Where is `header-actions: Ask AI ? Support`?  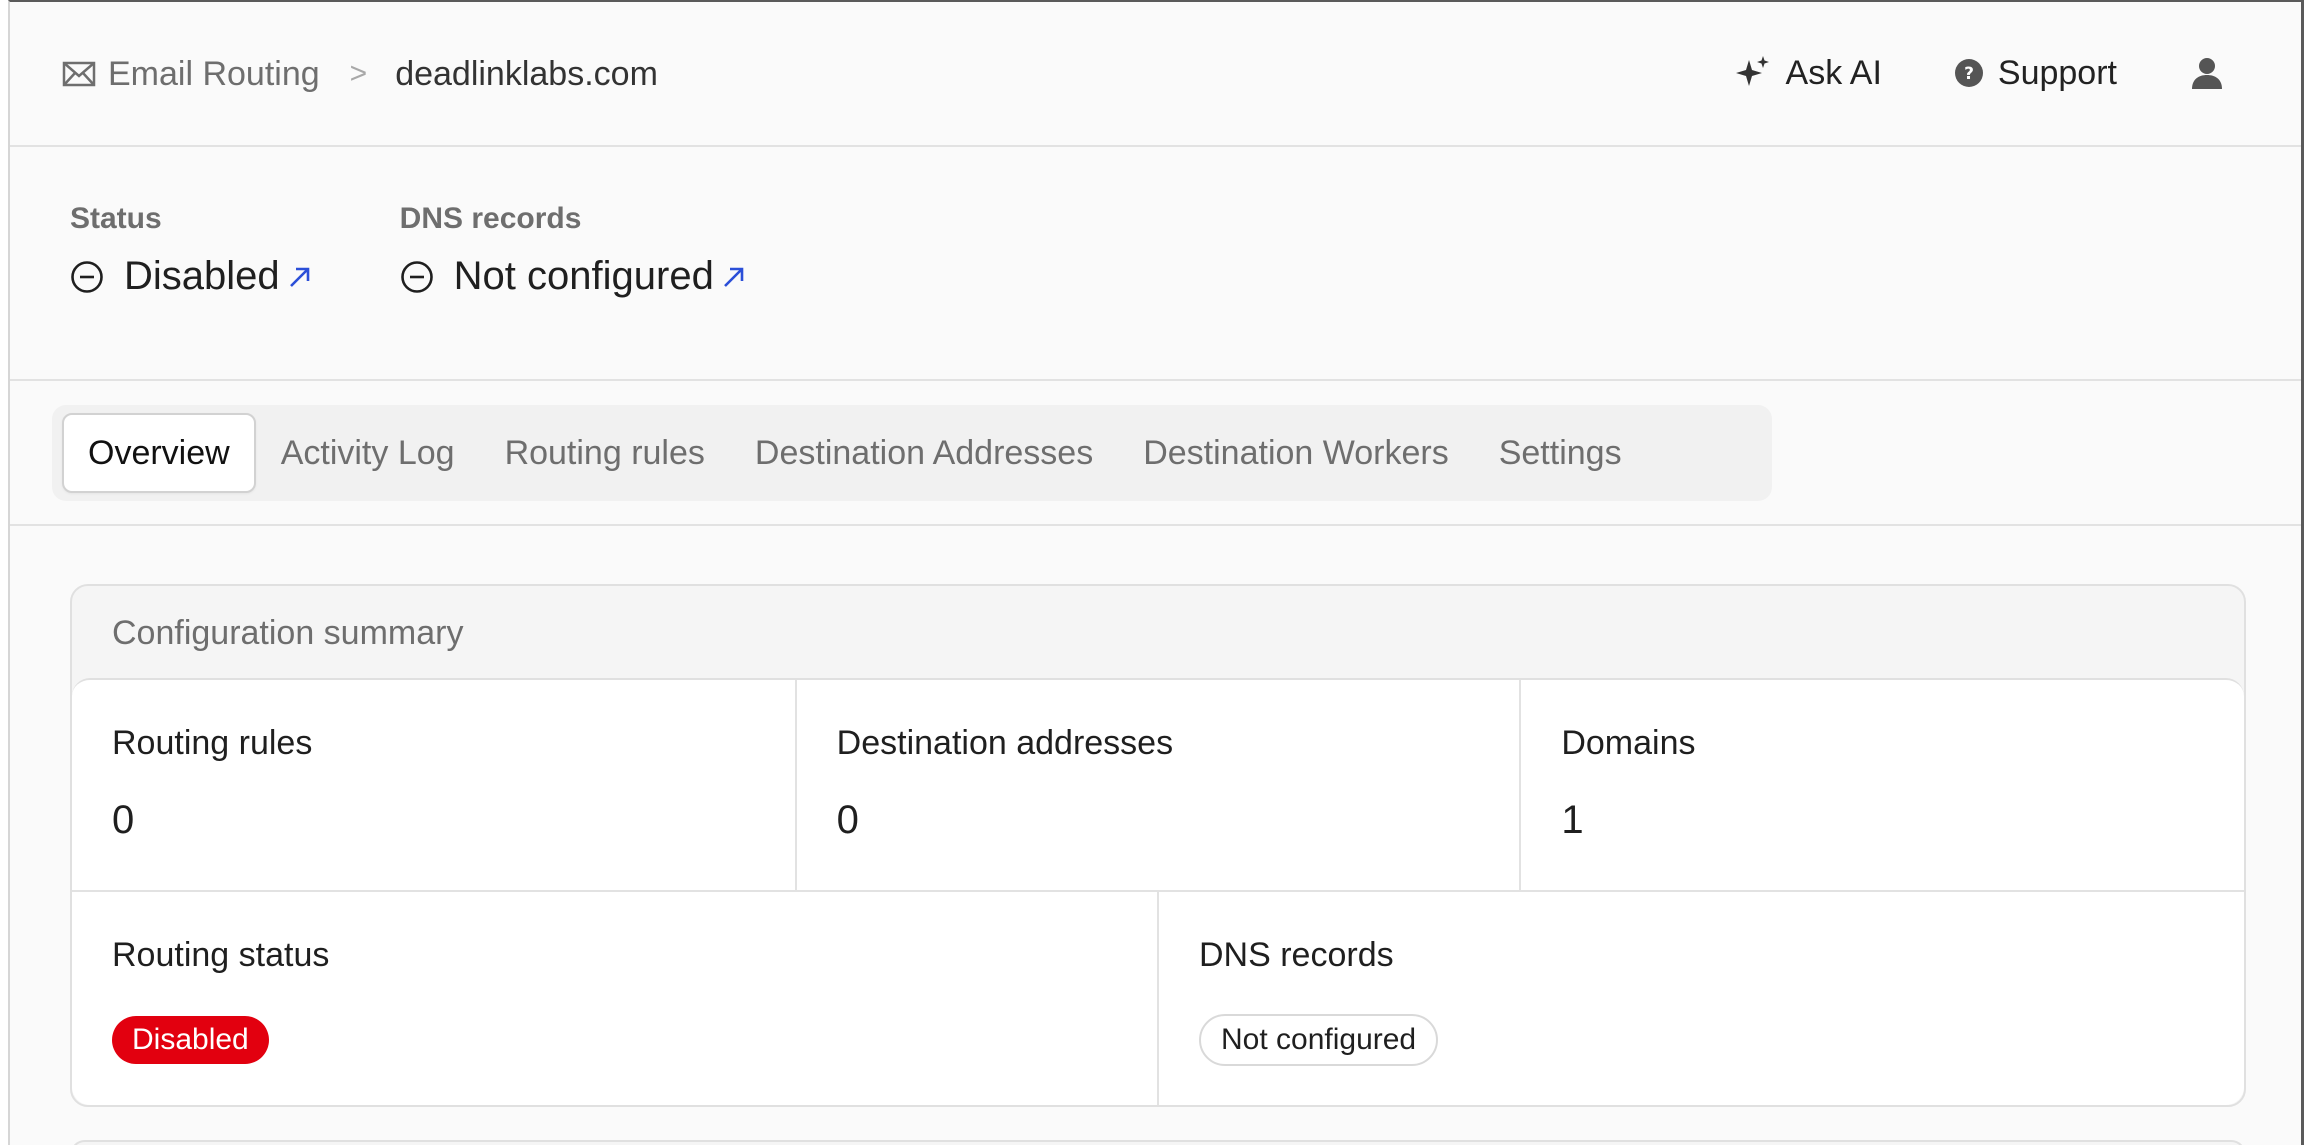 header-actions: Ask AI ? Support is located at coordinates (1986, 73).